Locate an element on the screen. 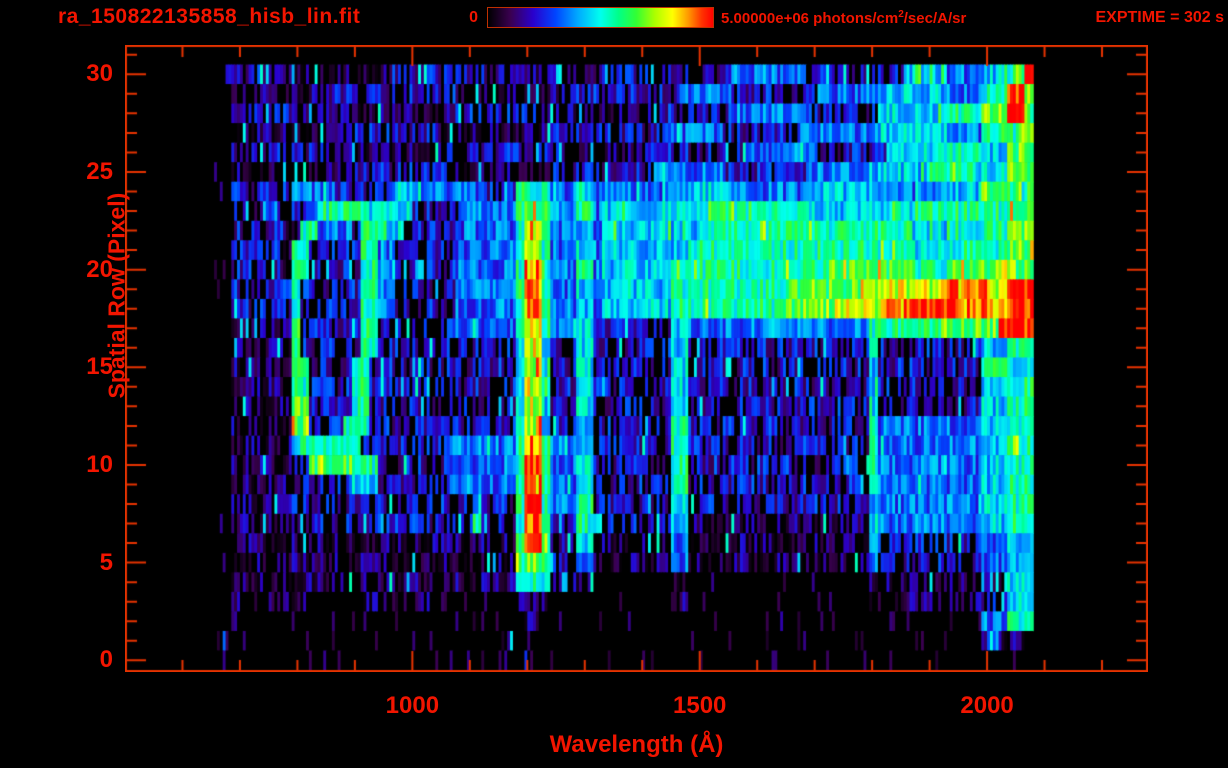 The height and width of the screenshot is (768, 1228). x-tick-label: 1500 is located at coordinates (700, 705).